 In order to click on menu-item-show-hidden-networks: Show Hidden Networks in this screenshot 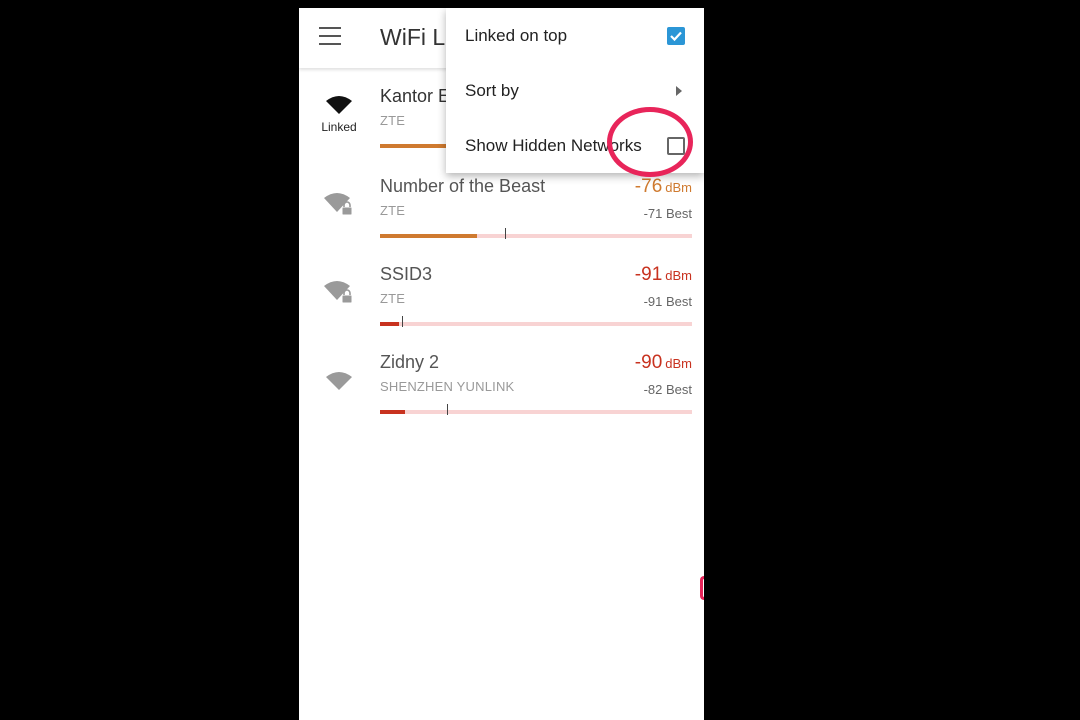, I will do `click(575, 146)`.